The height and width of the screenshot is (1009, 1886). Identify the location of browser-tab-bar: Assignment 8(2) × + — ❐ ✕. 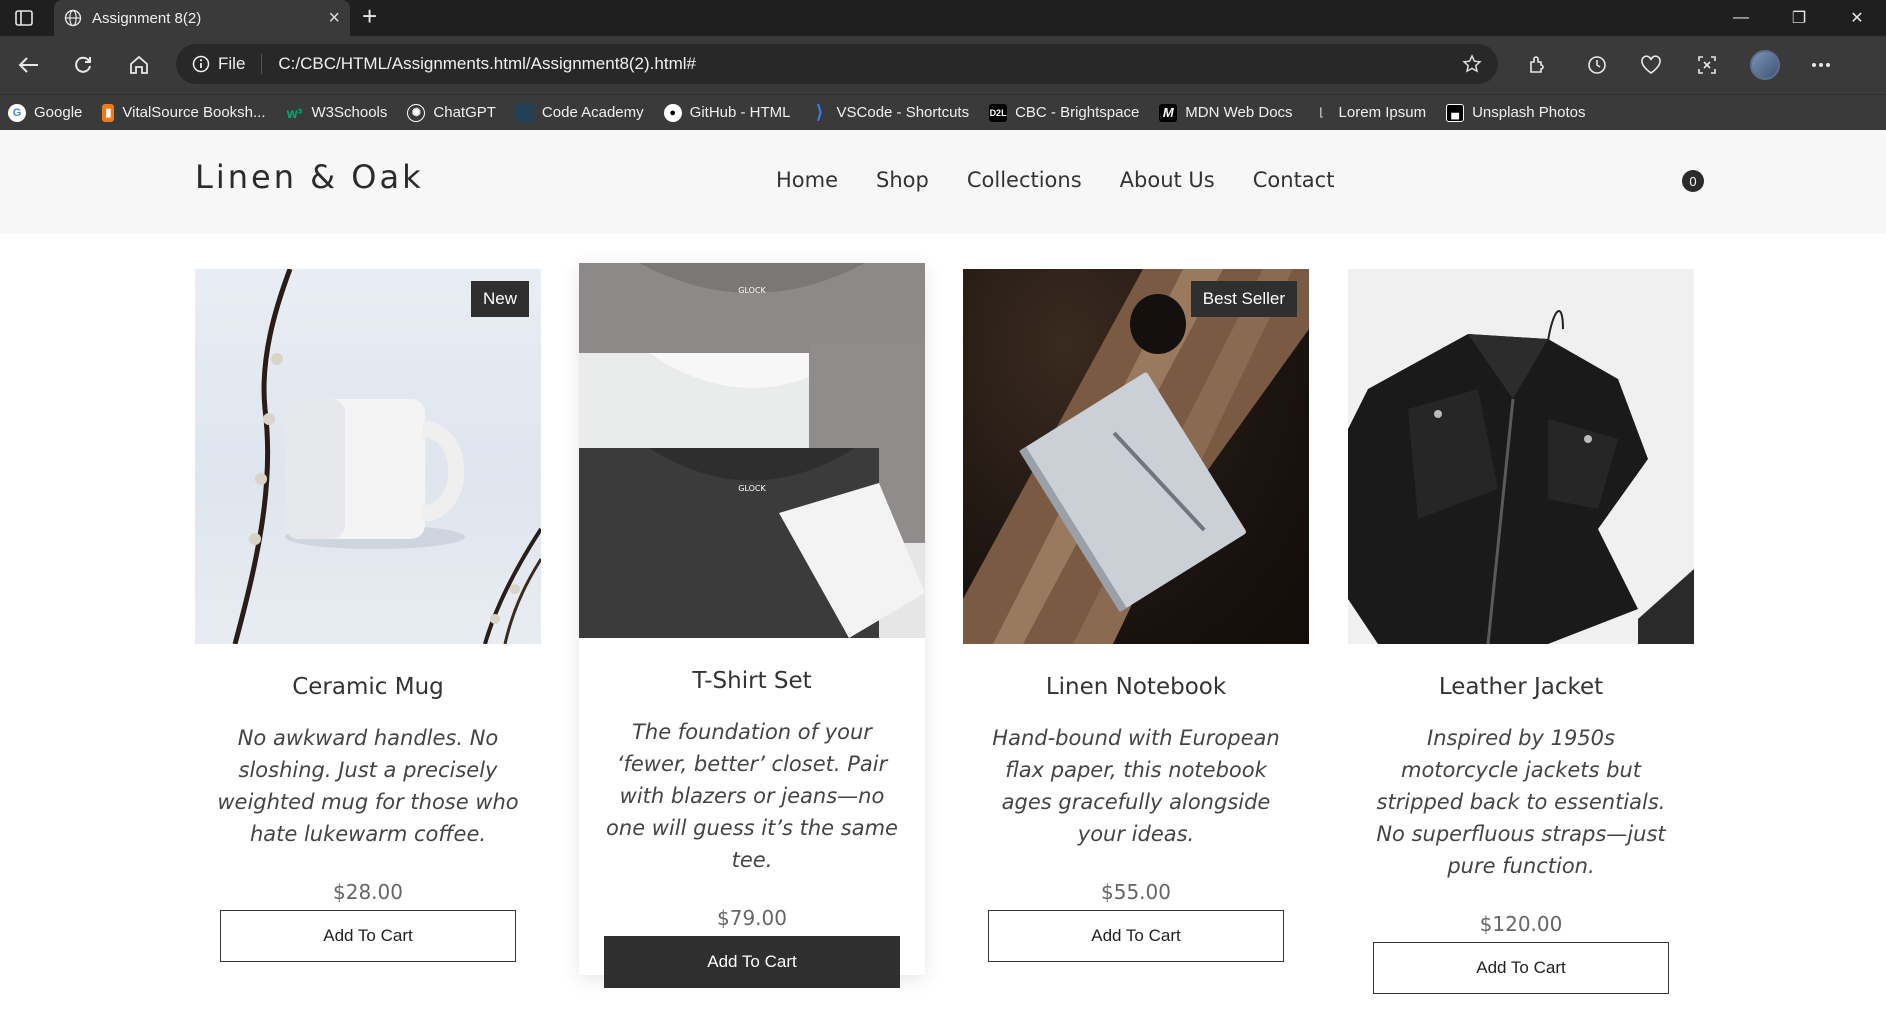
(943, 18).